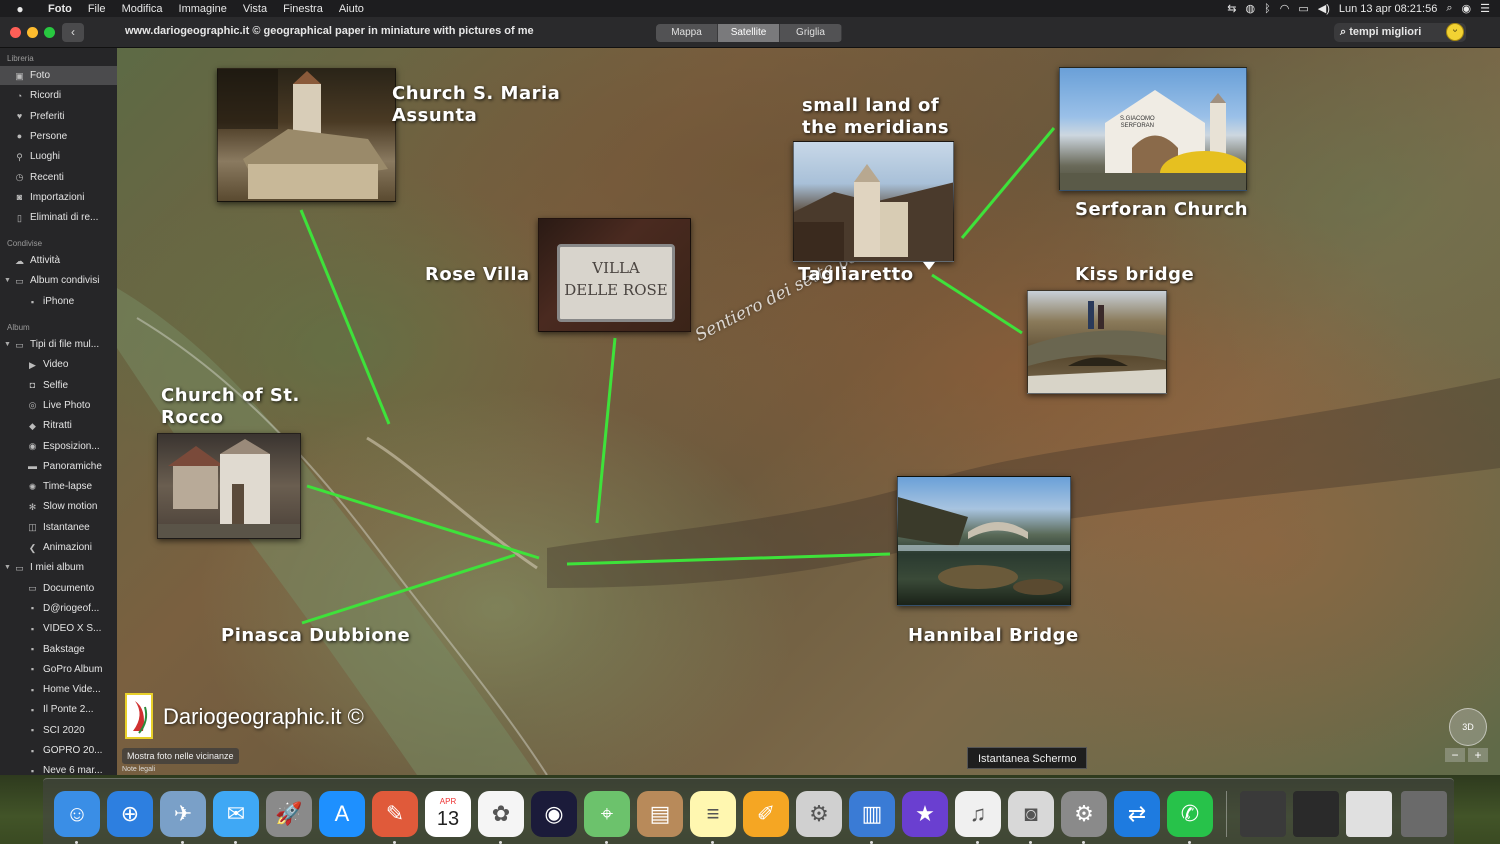 The width and height of the screenshot is (1500, 844). What do you see at coordinates (1324, 8) in the screenshot?
I see `volume-icon: ◀)` at bounding box center [1324, 8].